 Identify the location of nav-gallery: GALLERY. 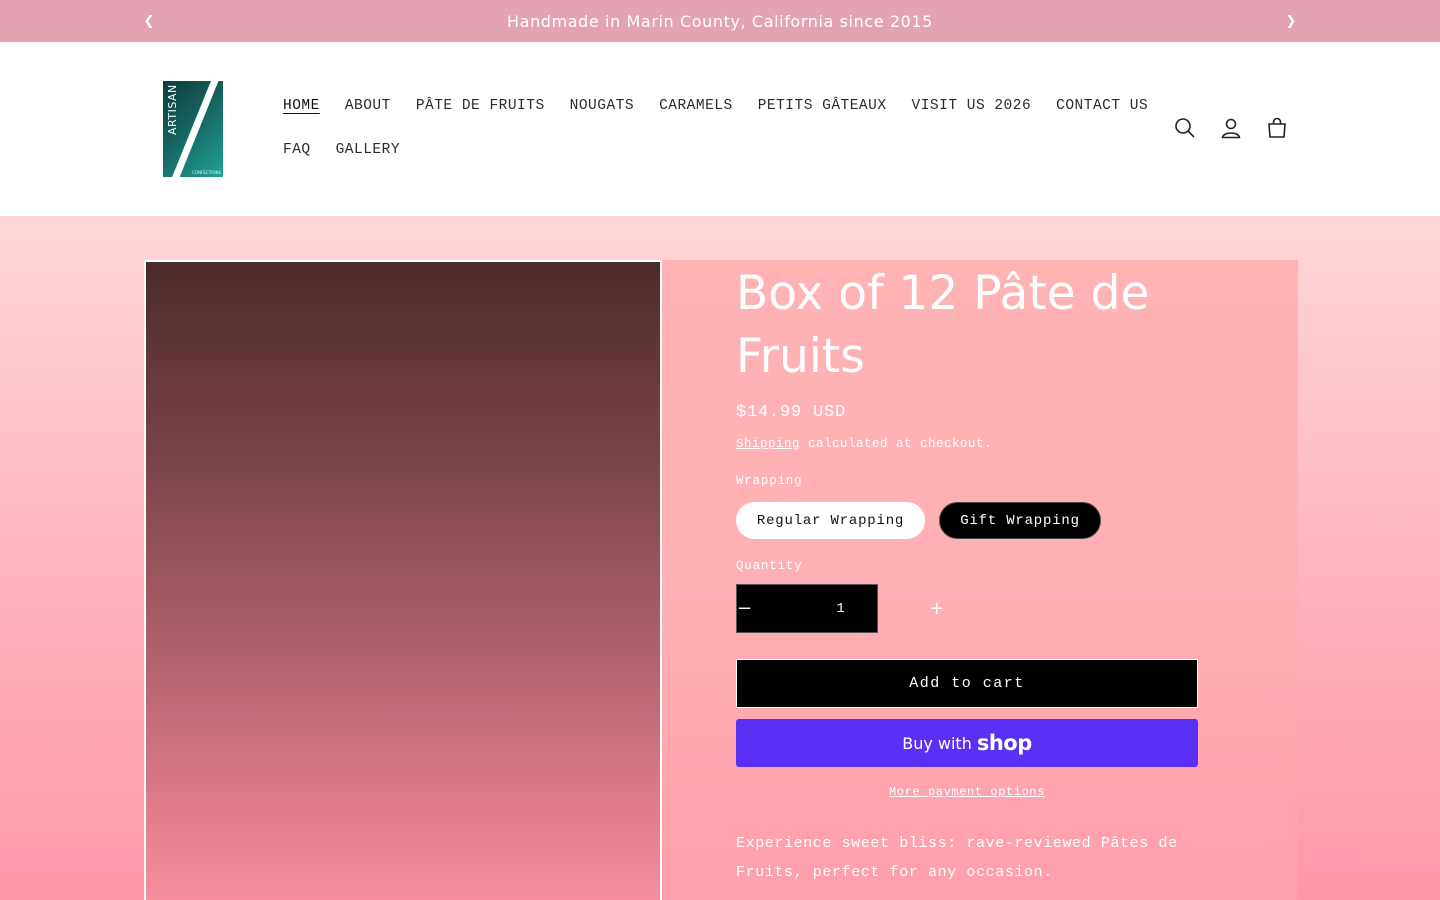
(368, 150).